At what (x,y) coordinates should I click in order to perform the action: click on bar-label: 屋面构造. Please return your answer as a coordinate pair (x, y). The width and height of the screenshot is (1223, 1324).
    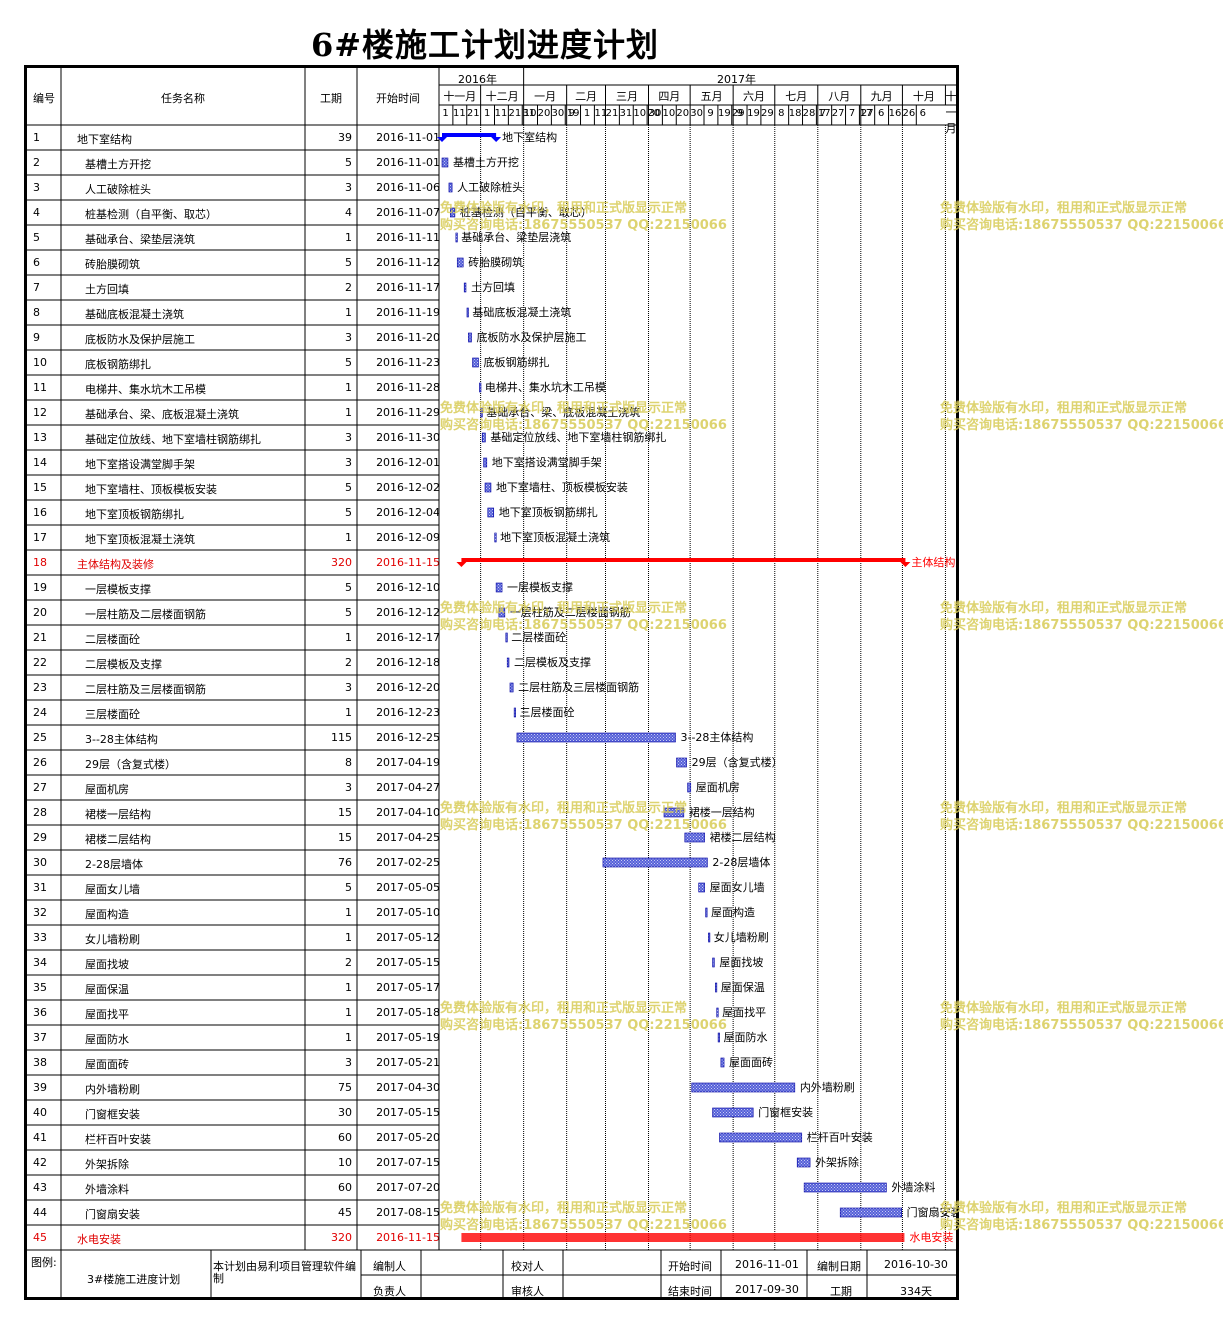
    Looking at the image, I should click on (733, 912).